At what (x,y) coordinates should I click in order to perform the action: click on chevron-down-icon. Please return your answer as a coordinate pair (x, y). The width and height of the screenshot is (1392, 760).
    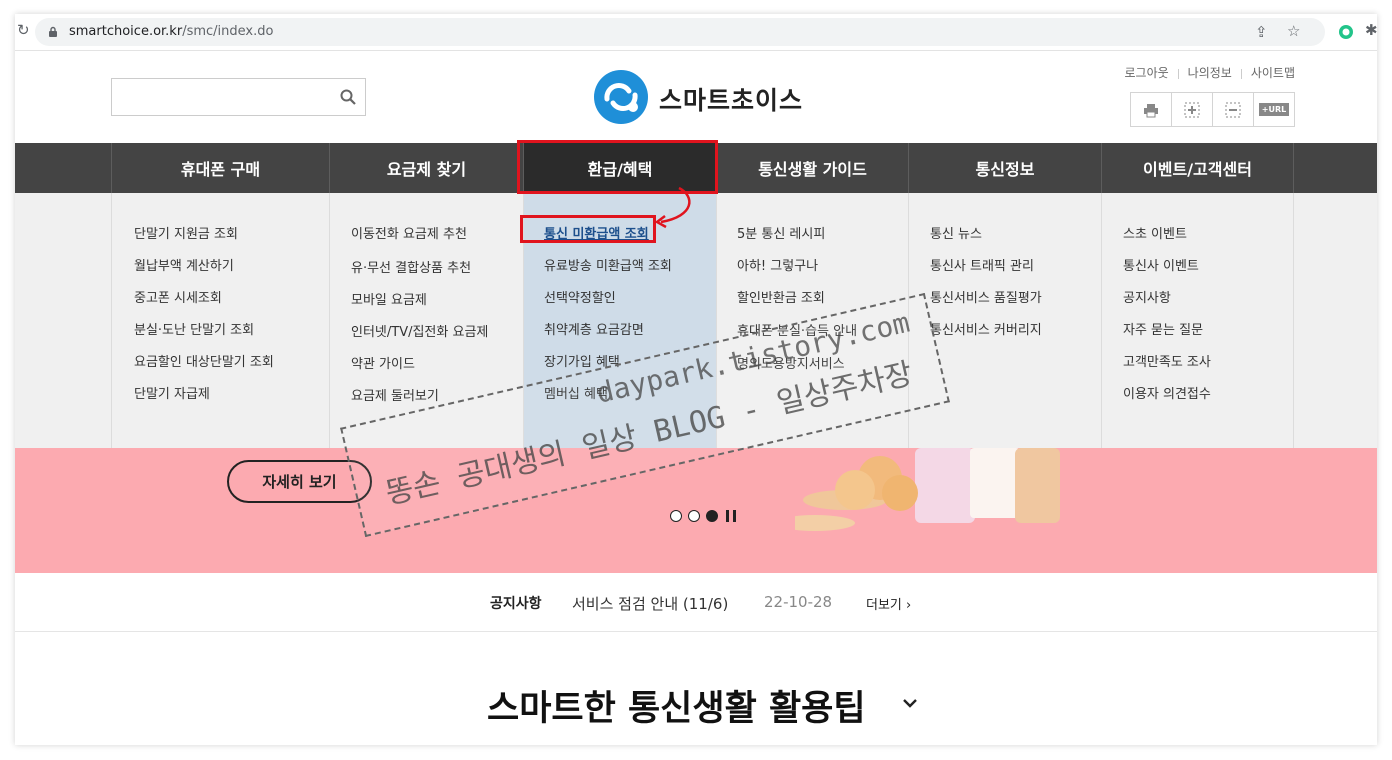
    Looking at the image, I should click on (910, 703).